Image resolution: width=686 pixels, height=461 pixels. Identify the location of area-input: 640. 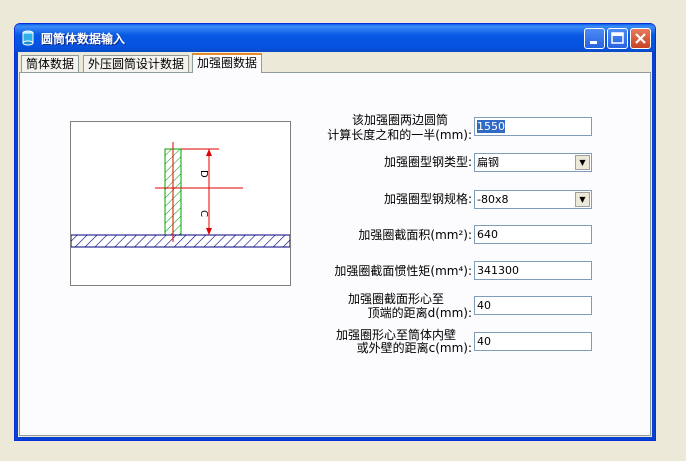
(533, 234).